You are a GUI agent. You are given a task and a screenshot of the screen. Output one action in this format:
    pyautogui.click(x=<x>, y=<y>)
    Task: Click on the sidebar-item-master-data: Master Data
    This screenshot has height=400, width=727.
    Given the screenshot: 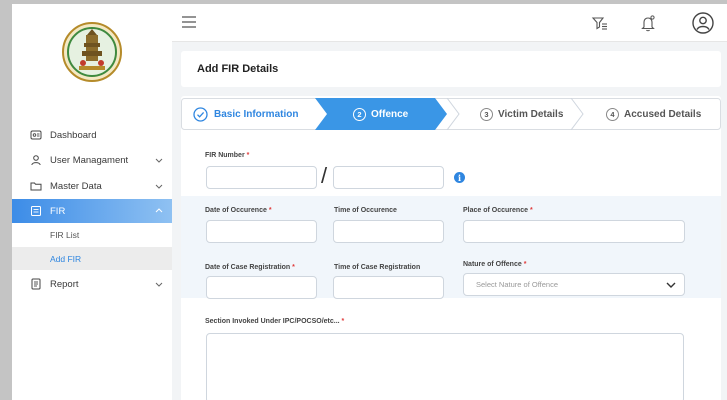 What is the action you would take?
    pyautogui.click(x=92, y=186)
    